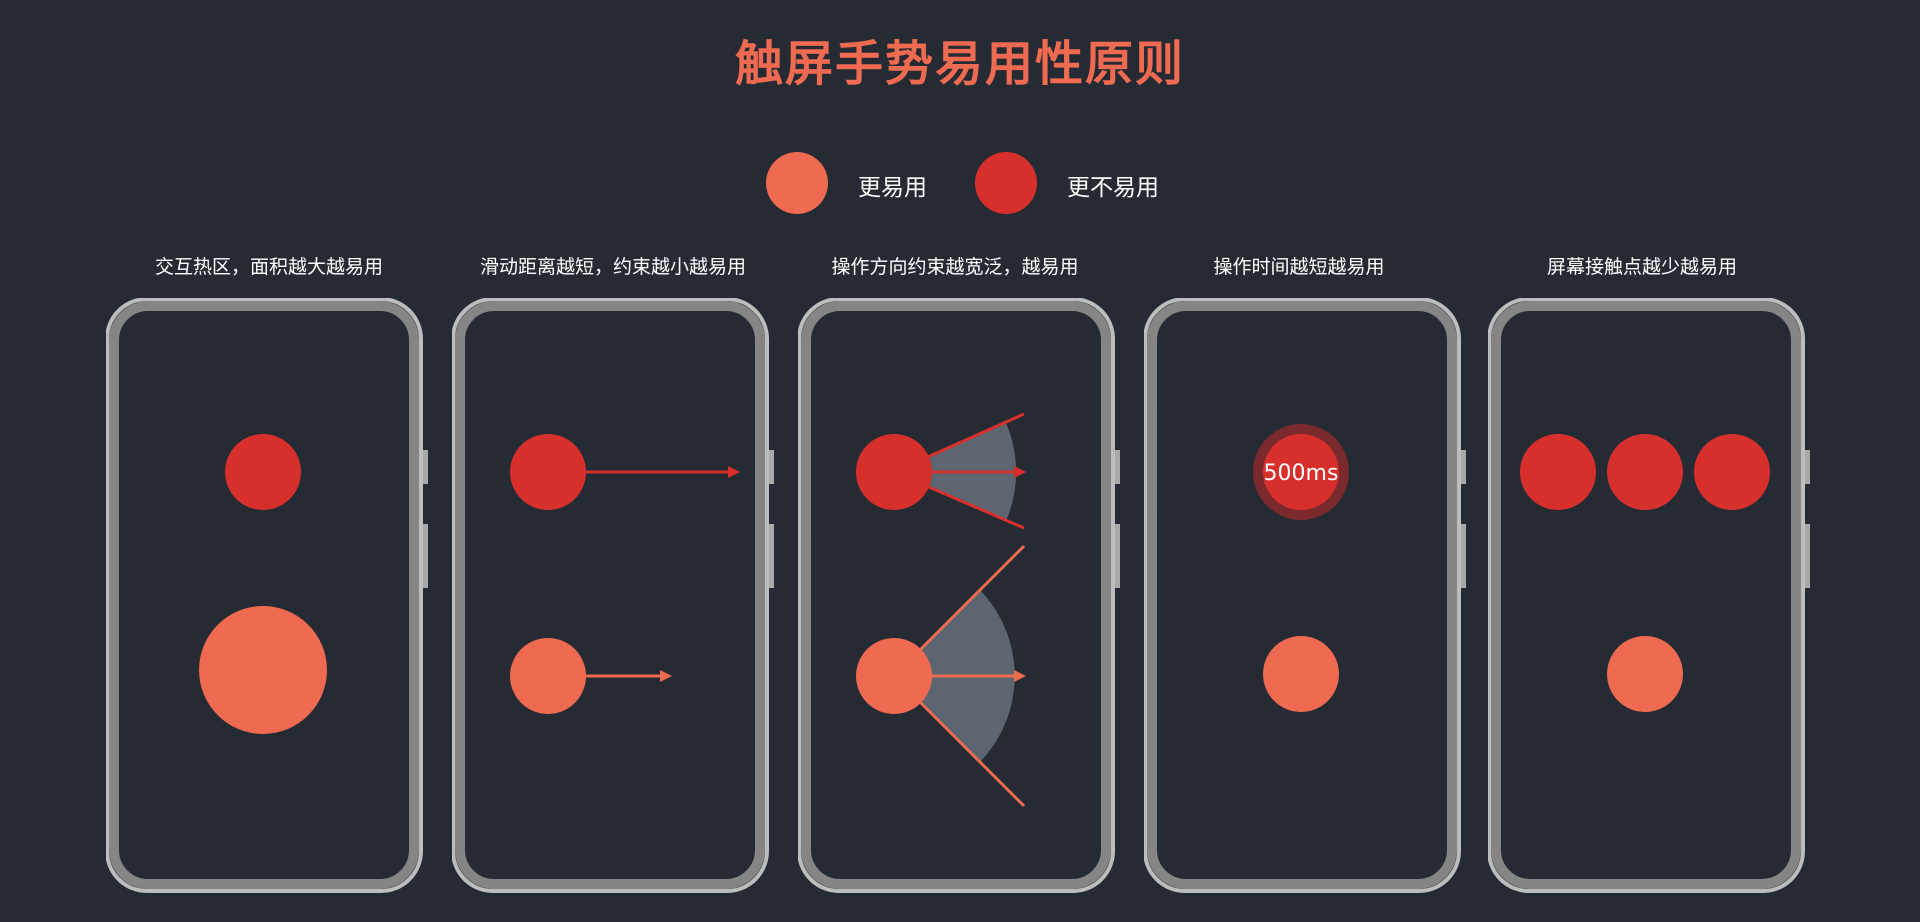 This screenshot has height=922, width=1920. What do you see at coordinates (1645, 472) in the screenshot?
I see `multi-touch-points` at bounding box center [1645, 472].